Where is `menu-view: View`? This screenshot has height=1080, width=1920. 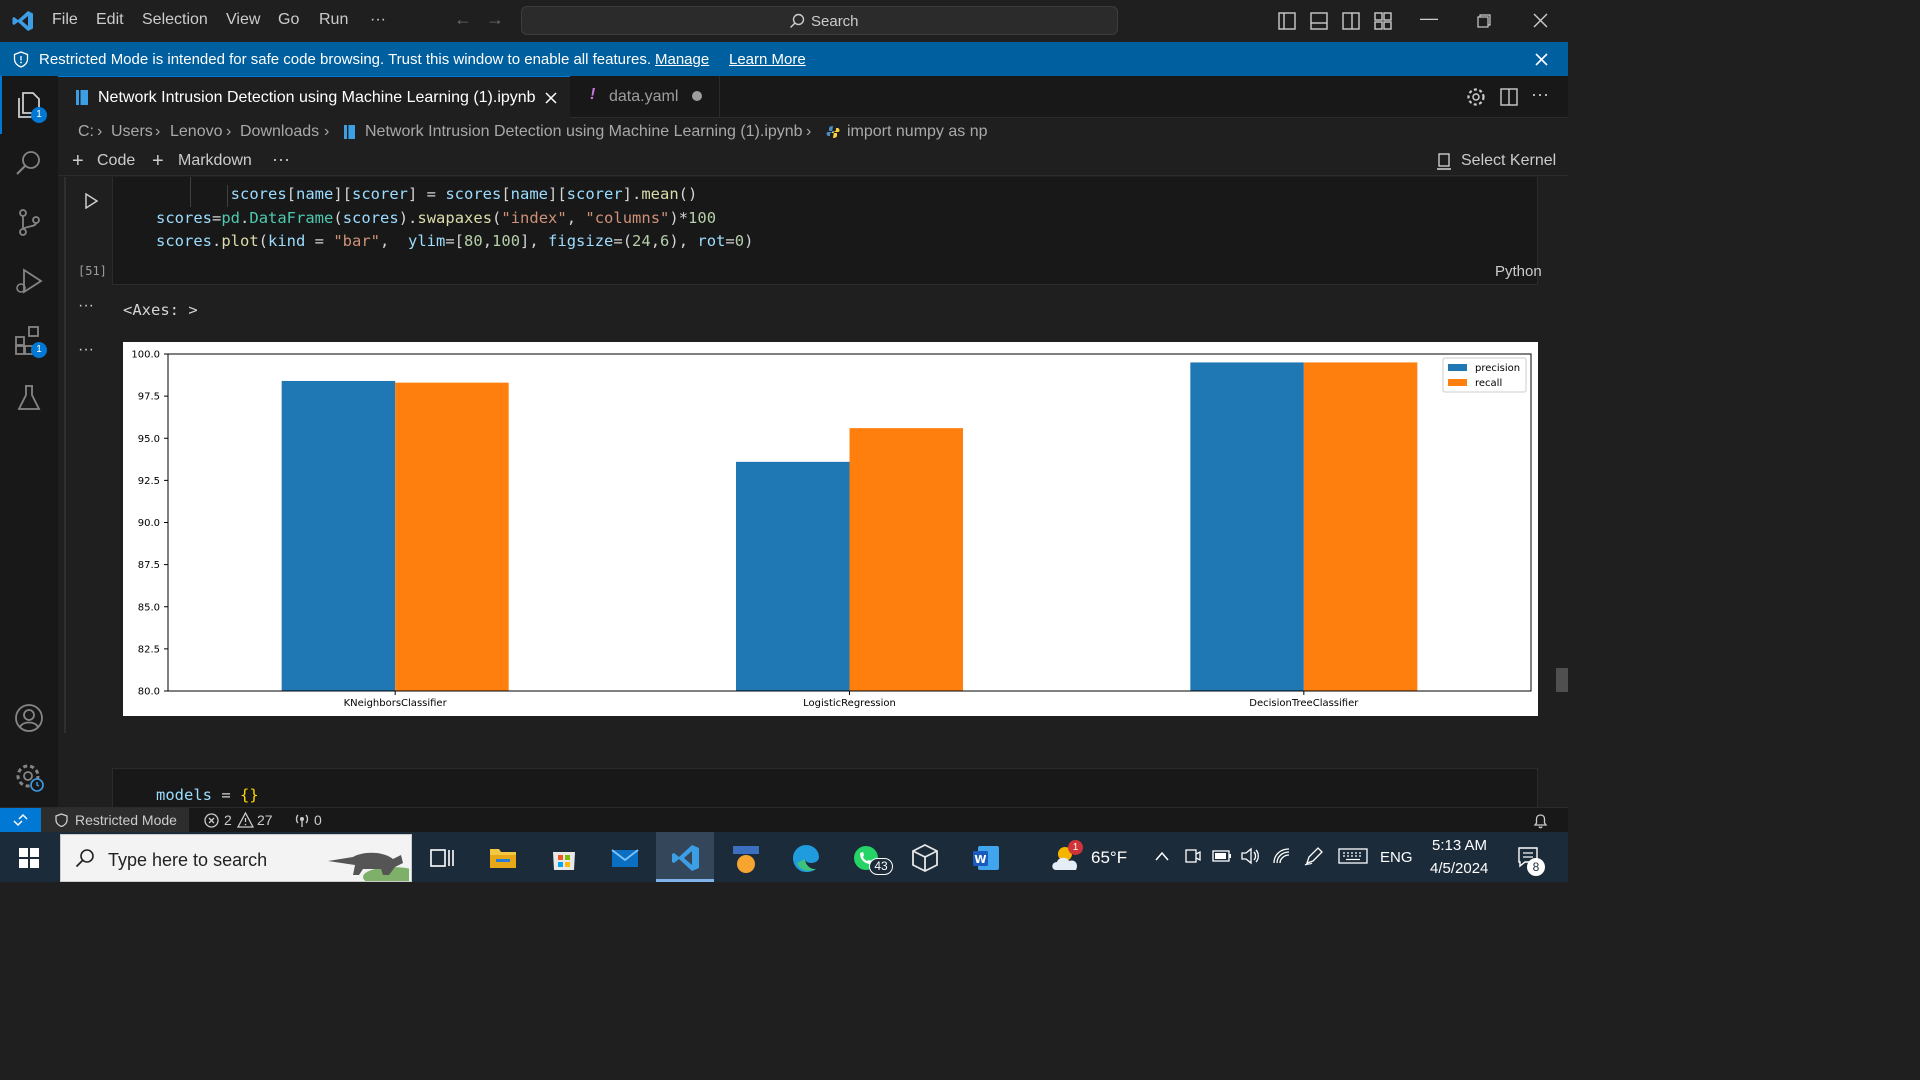
menu-view: View is located at coordinates (243, 20).